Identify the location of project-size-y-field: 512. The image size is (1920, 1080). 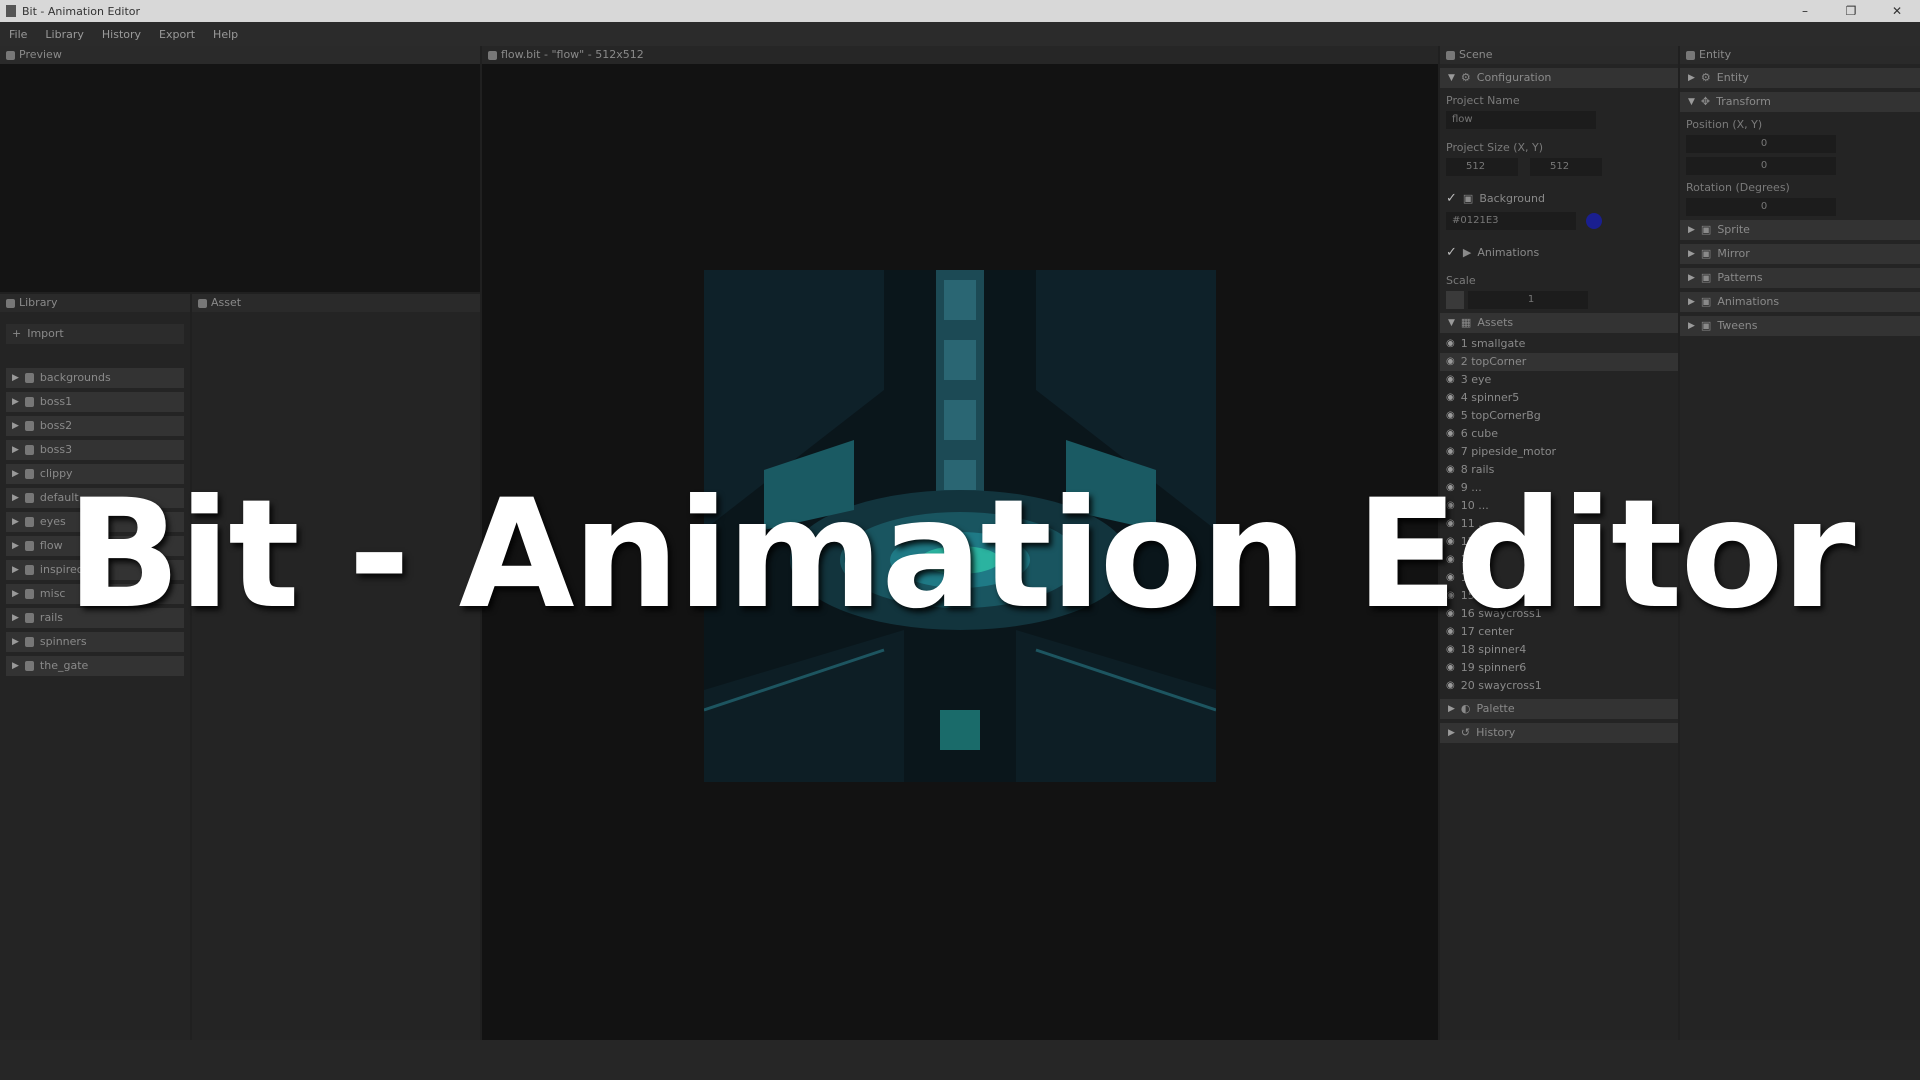
(1566, 167).